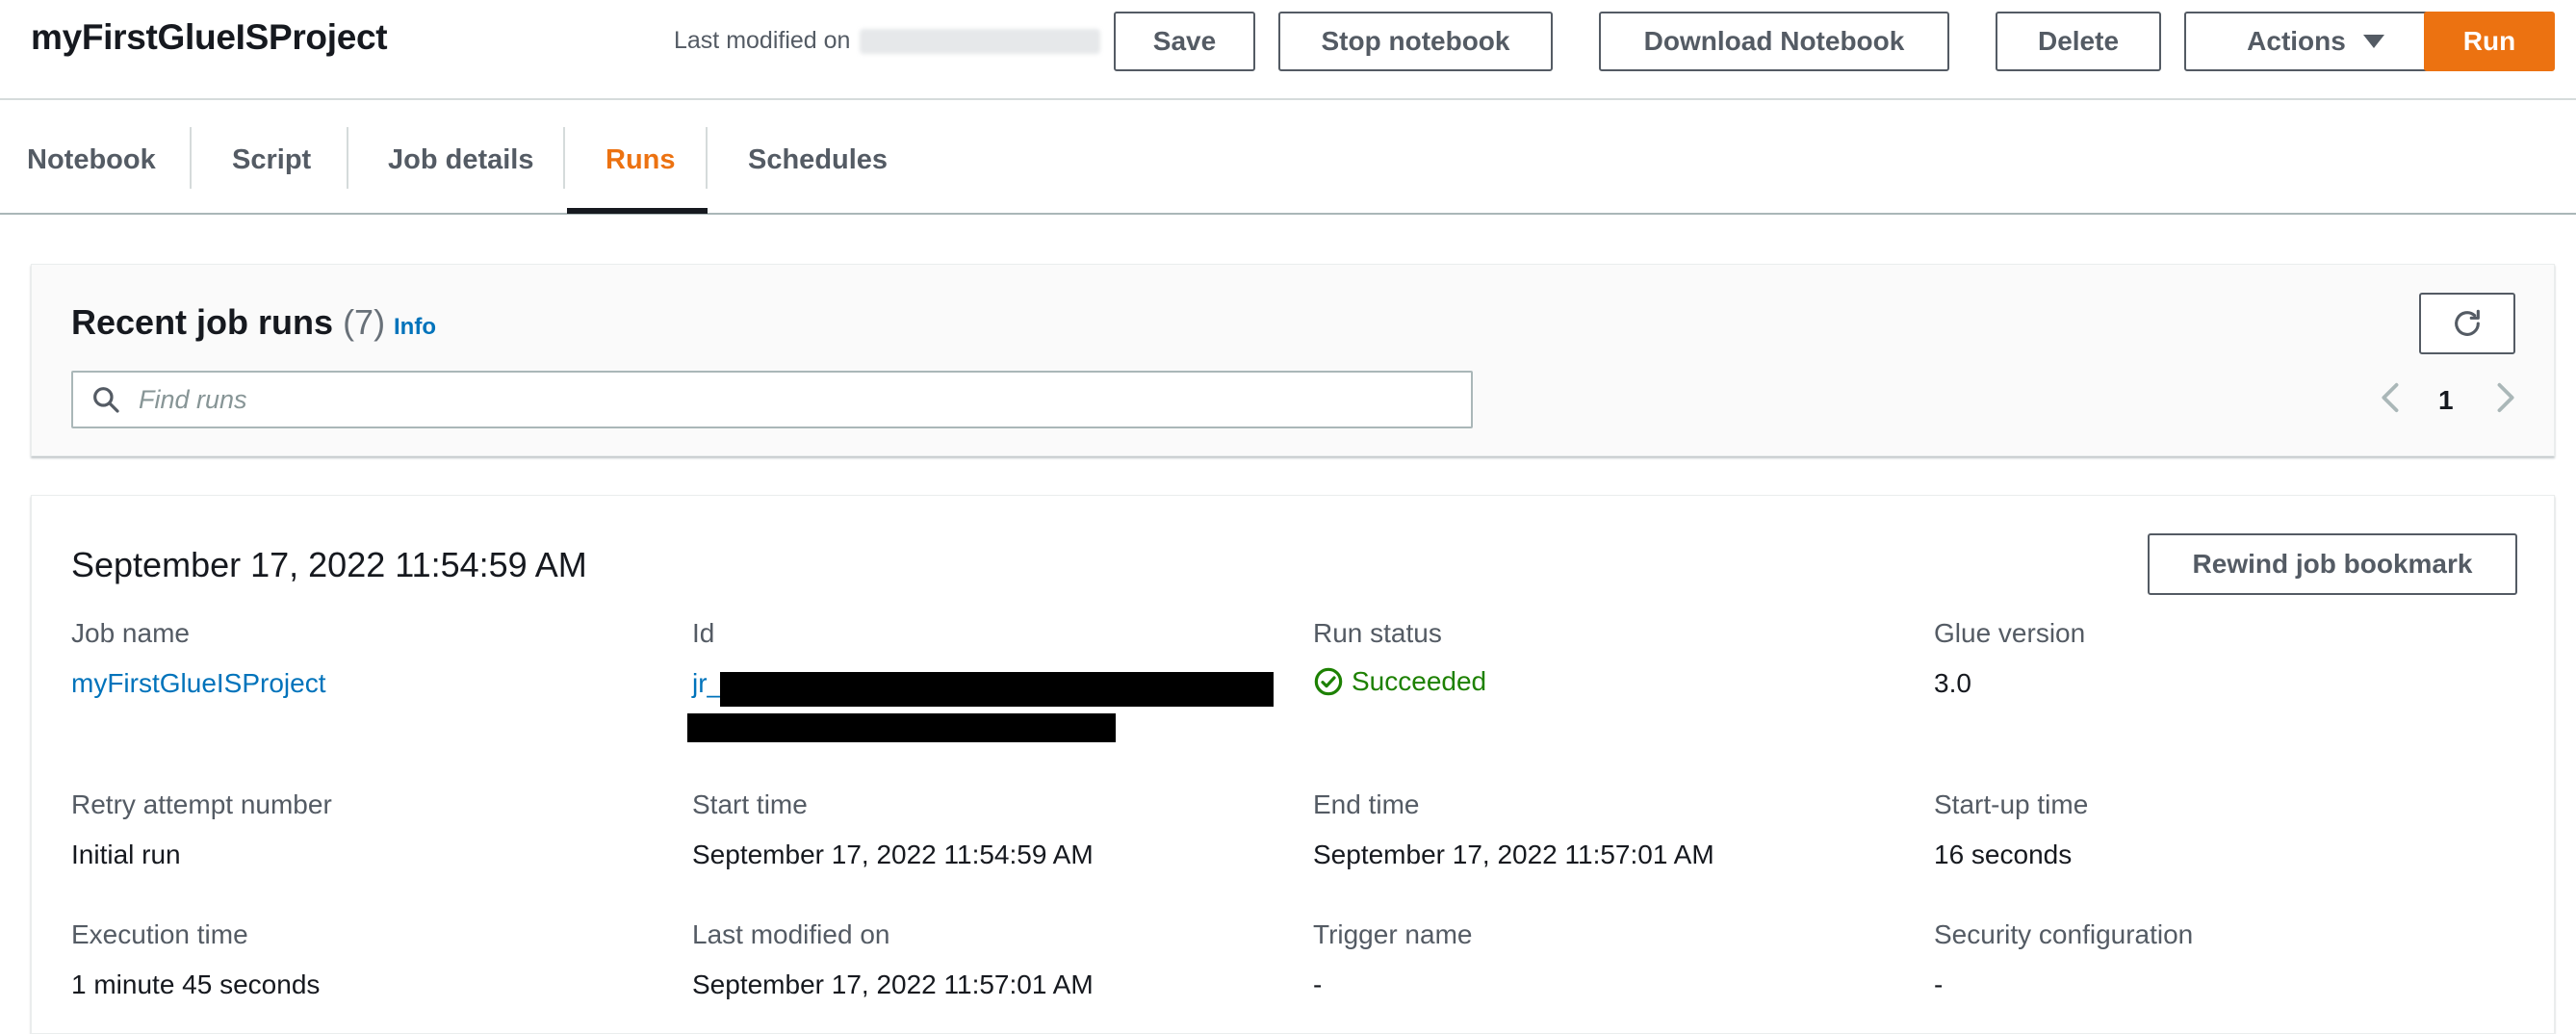 The image size is (2576, 1034). Describe the element at coordinates (1513, 854) in the screenshot. I see `end-time-value: September 17, 2022 11:57:01 AM` at that location.